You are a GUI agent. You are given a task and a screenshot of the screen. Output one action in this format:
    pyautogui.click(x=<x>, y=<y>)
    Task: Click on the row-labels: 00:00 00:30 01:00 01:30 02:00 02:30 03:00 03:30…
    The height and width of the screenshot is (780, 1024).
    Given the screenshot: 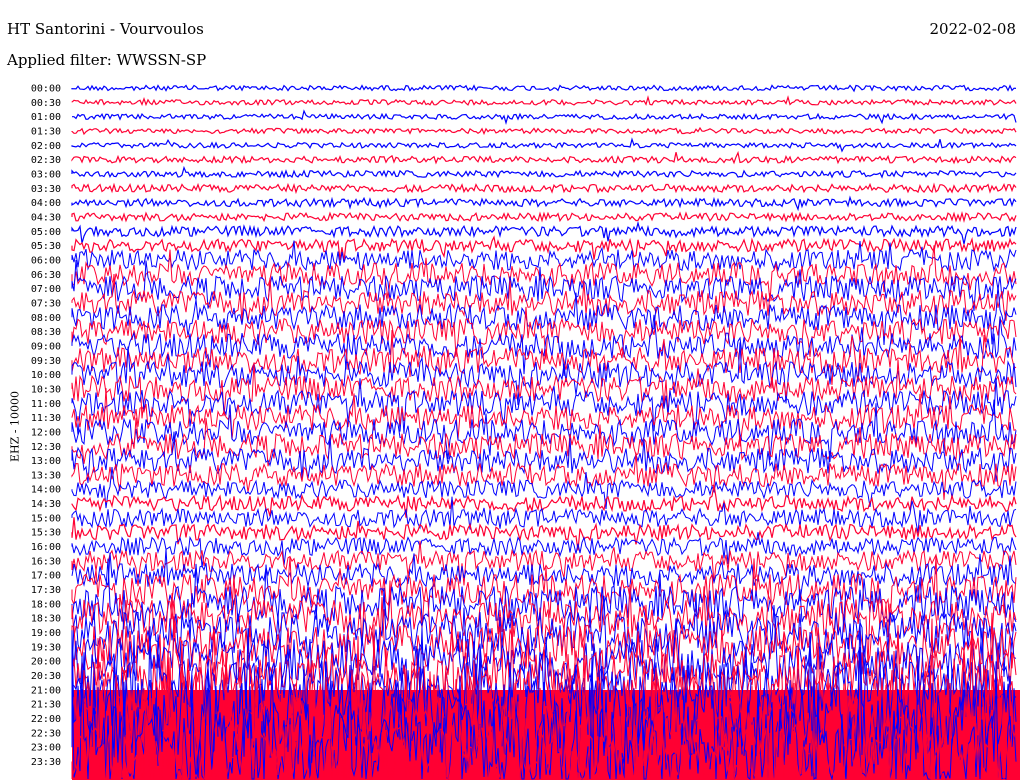 What is the action you would take?
    pyautogui.click(x=46, y=426)
    